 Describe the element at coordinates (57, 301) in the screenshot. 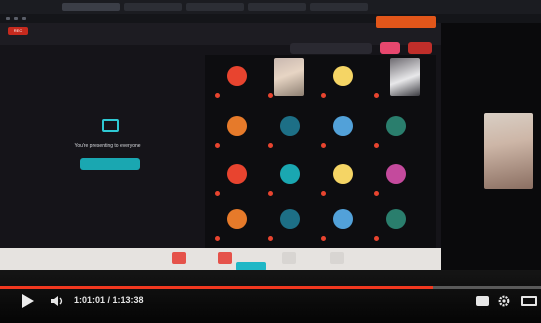

I see `volume-icon` at that location.